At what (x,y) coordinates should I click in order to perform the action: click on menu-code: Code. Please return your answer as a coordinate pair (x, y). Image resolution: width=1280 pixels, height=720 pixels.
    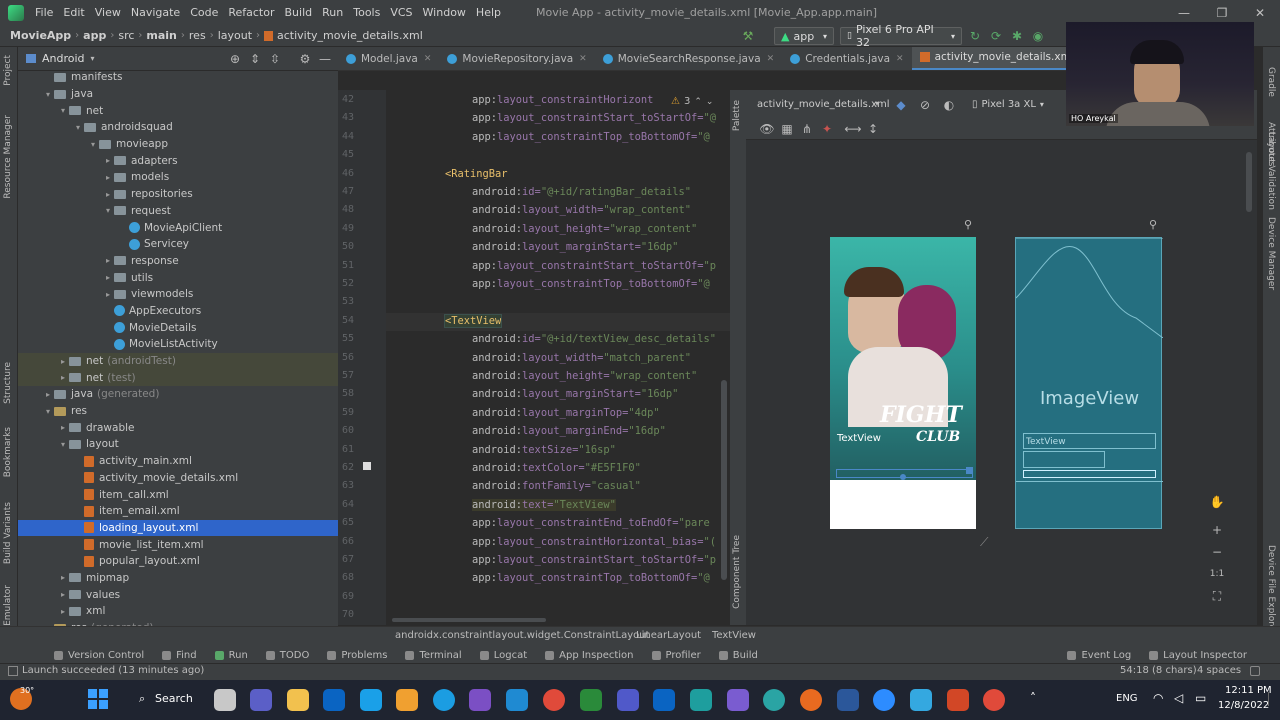
    Looking at the image, I should click on (204, 12).